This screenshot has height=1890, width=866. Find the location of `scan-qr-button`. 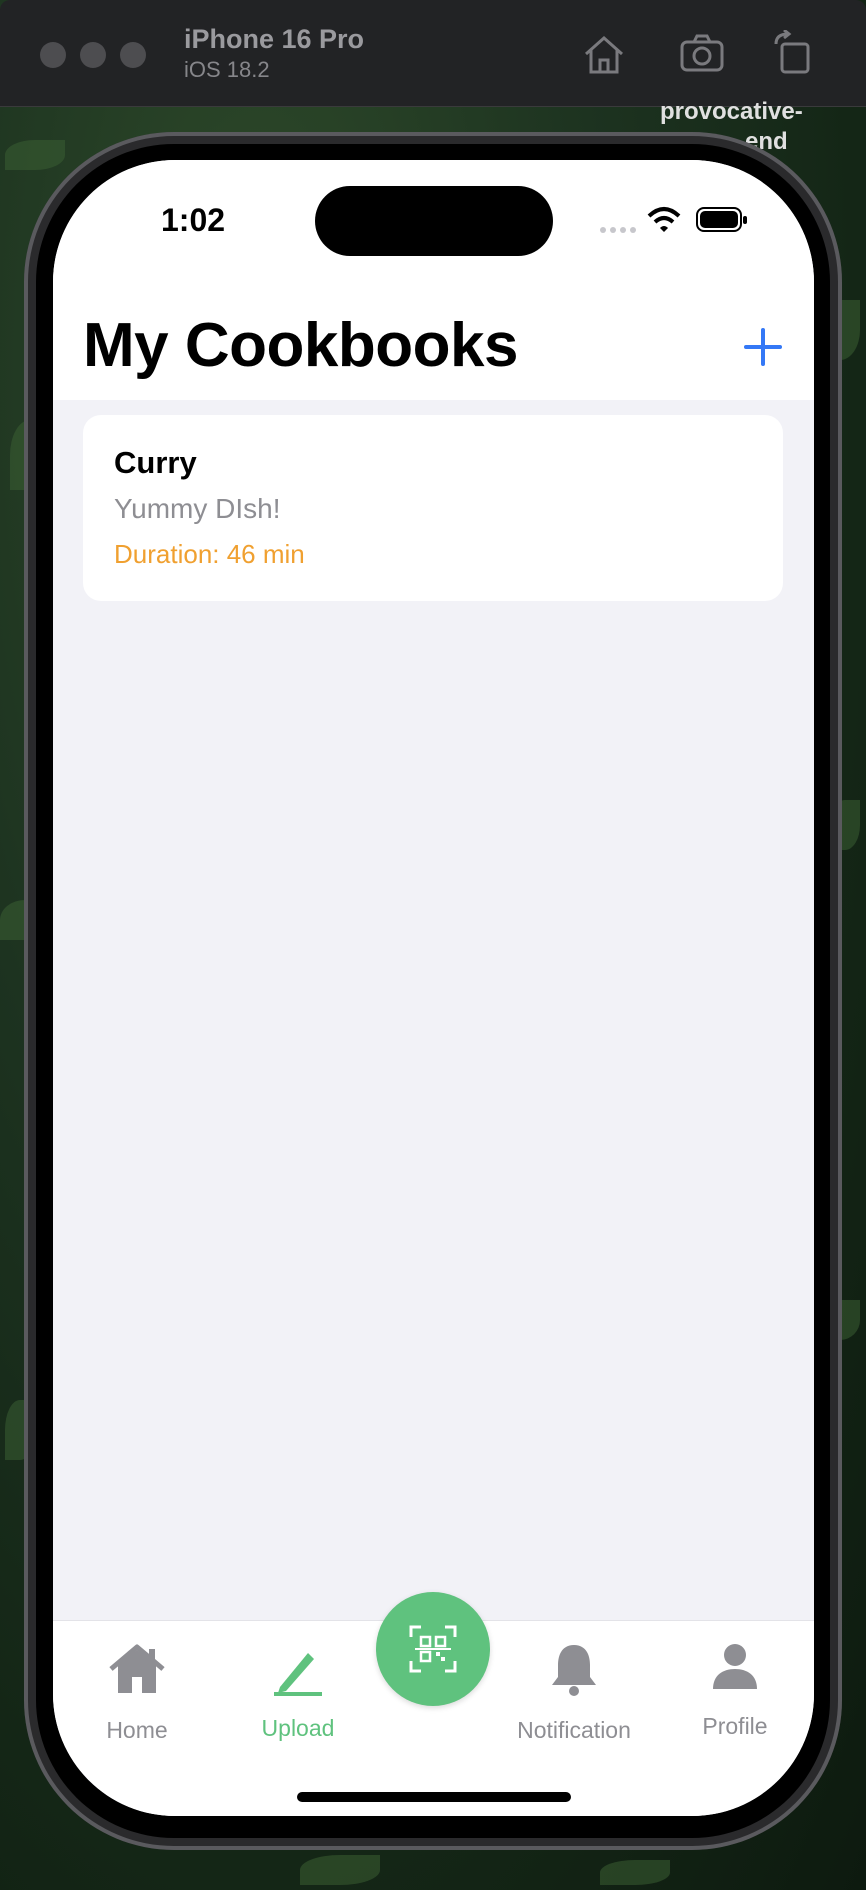

scan-qr-button is located at coordinates (433, 1649).